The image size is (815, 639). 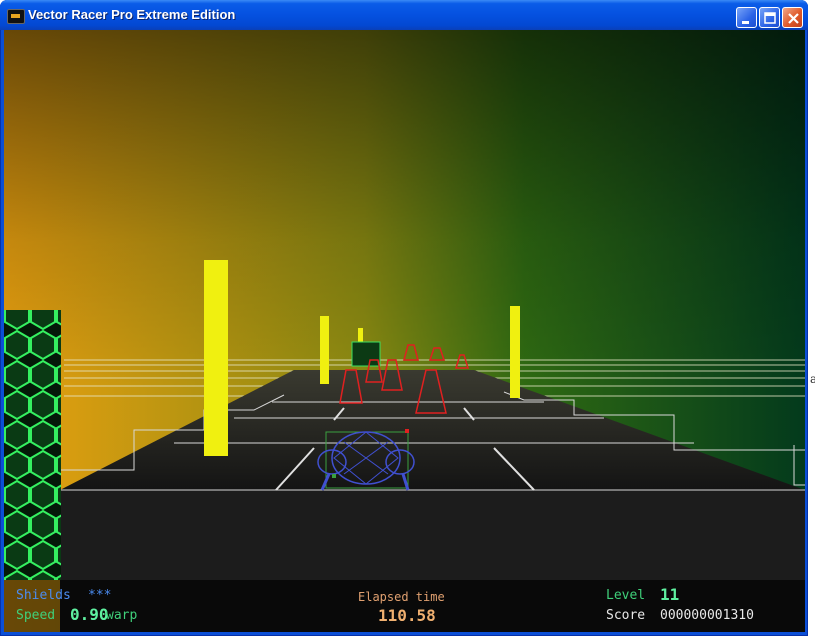 I want to click on window-title: Vector Racer Pro Extreme Edition, so click(x=132, y=14).